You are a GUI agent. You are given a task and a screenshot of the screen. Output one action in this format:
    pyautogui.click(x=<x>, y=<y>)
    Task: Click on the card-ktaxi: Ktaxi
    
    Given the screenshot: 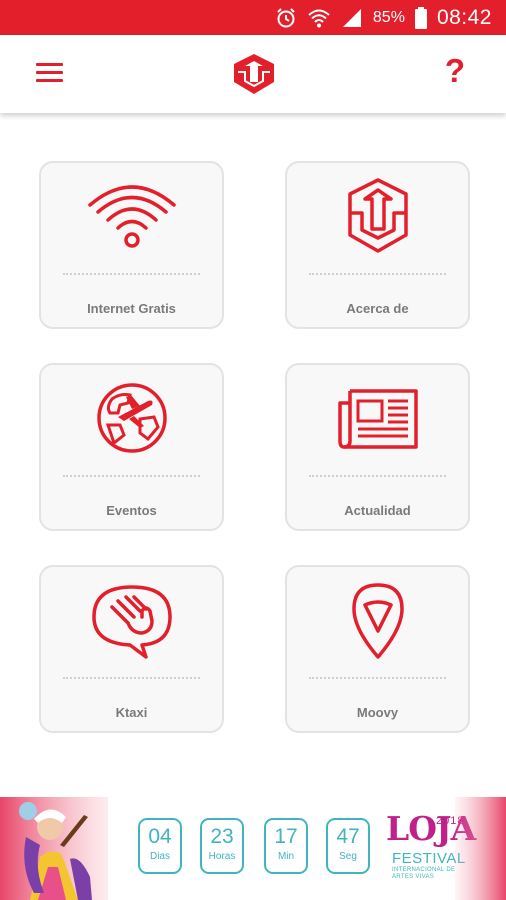 What is the action you would take?
    pyautogui.click(x=131, y=649)
    